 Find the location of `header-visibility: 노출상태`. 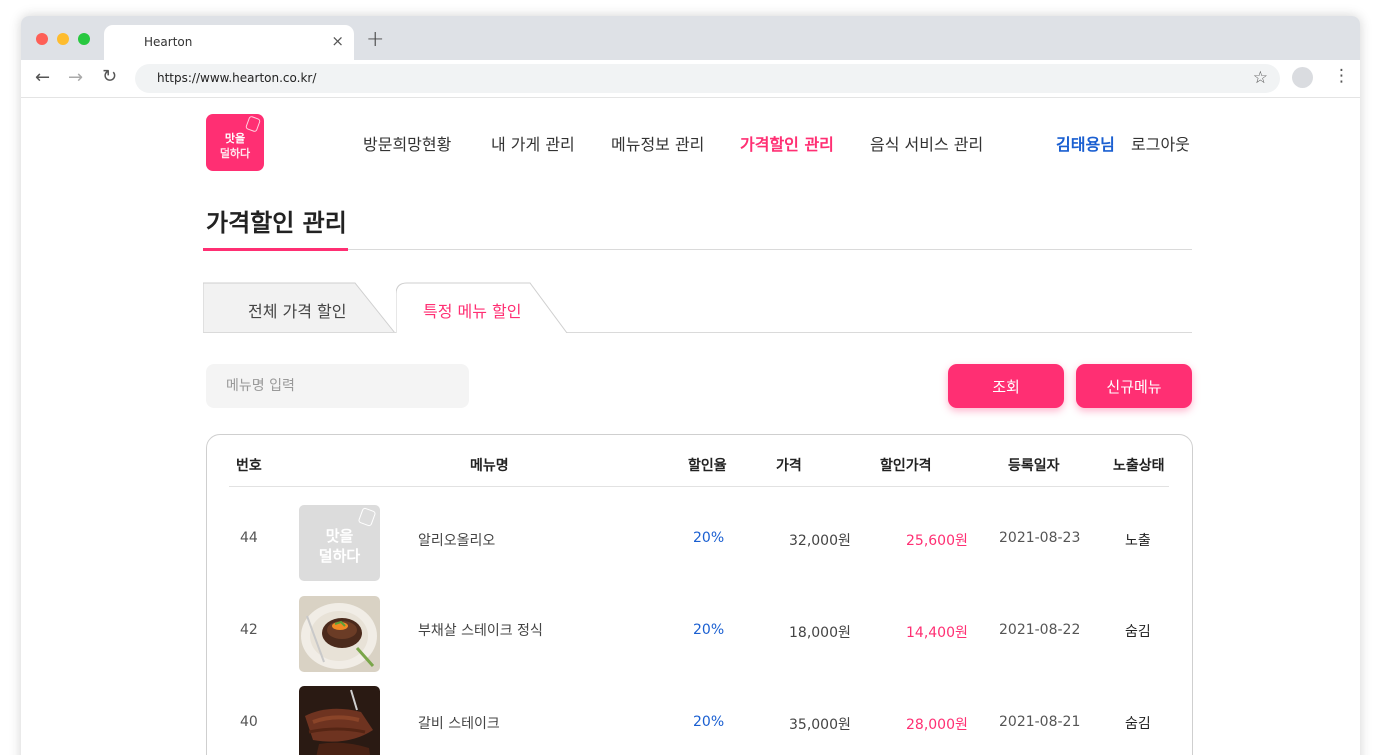

header-visibility: 노출상태 is located at coordinates (1139, 466).